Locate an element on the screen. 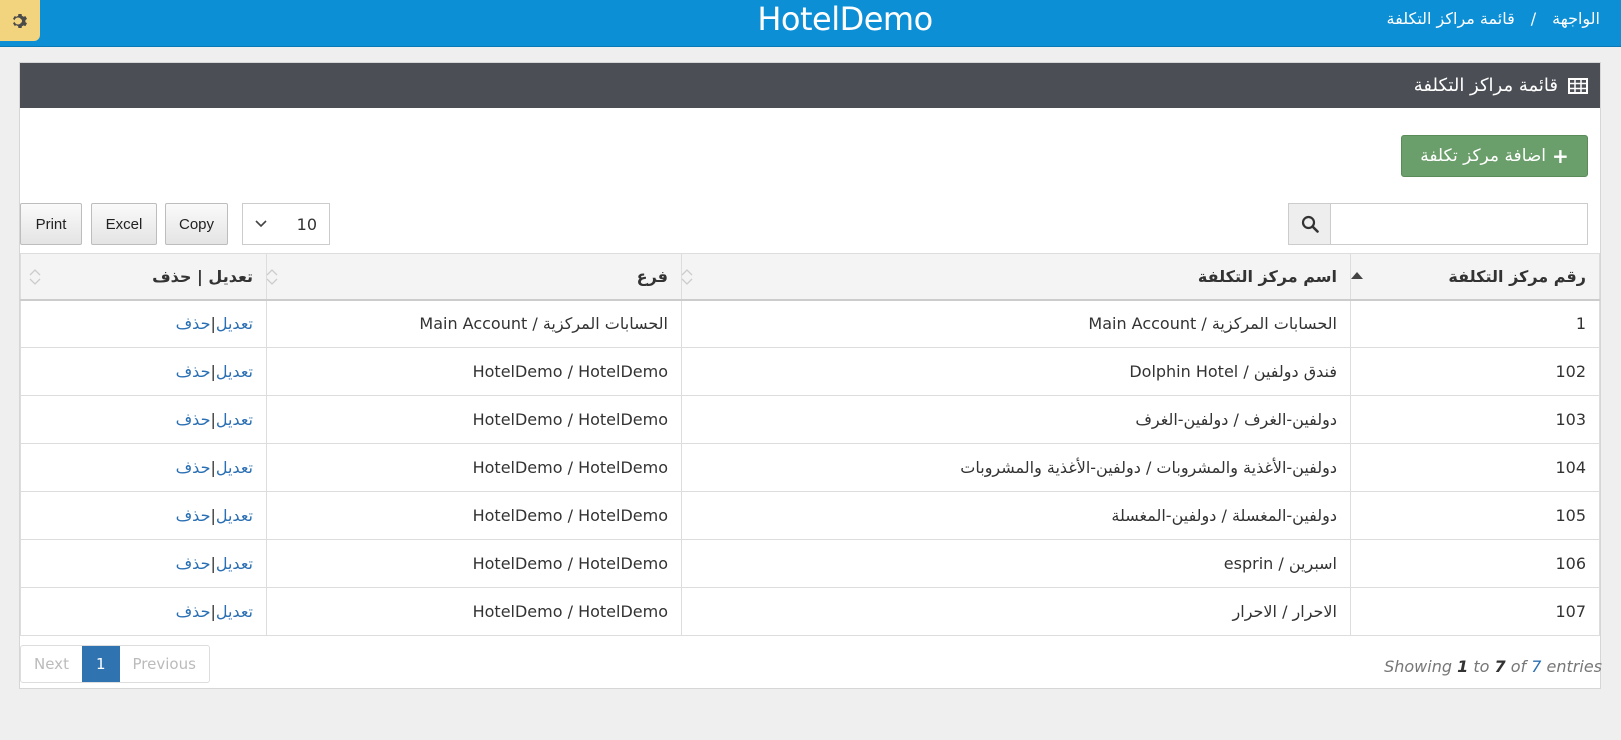 This screenshot has height=740, width=1621. column-header-number: رقم مركز التكلفة is located at coordinates (1475, 277).